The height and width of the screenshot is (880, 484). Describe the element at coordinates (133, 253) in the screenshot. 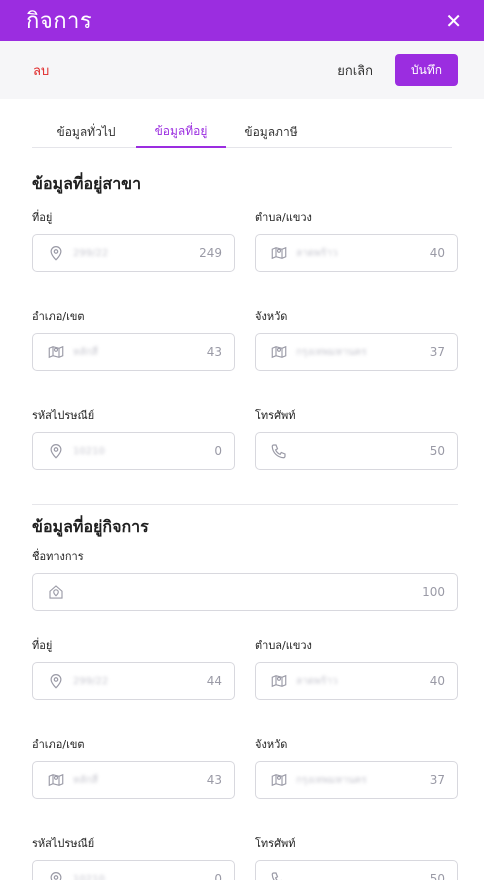

I see `branch-address-input: 299/22 249` at that location.